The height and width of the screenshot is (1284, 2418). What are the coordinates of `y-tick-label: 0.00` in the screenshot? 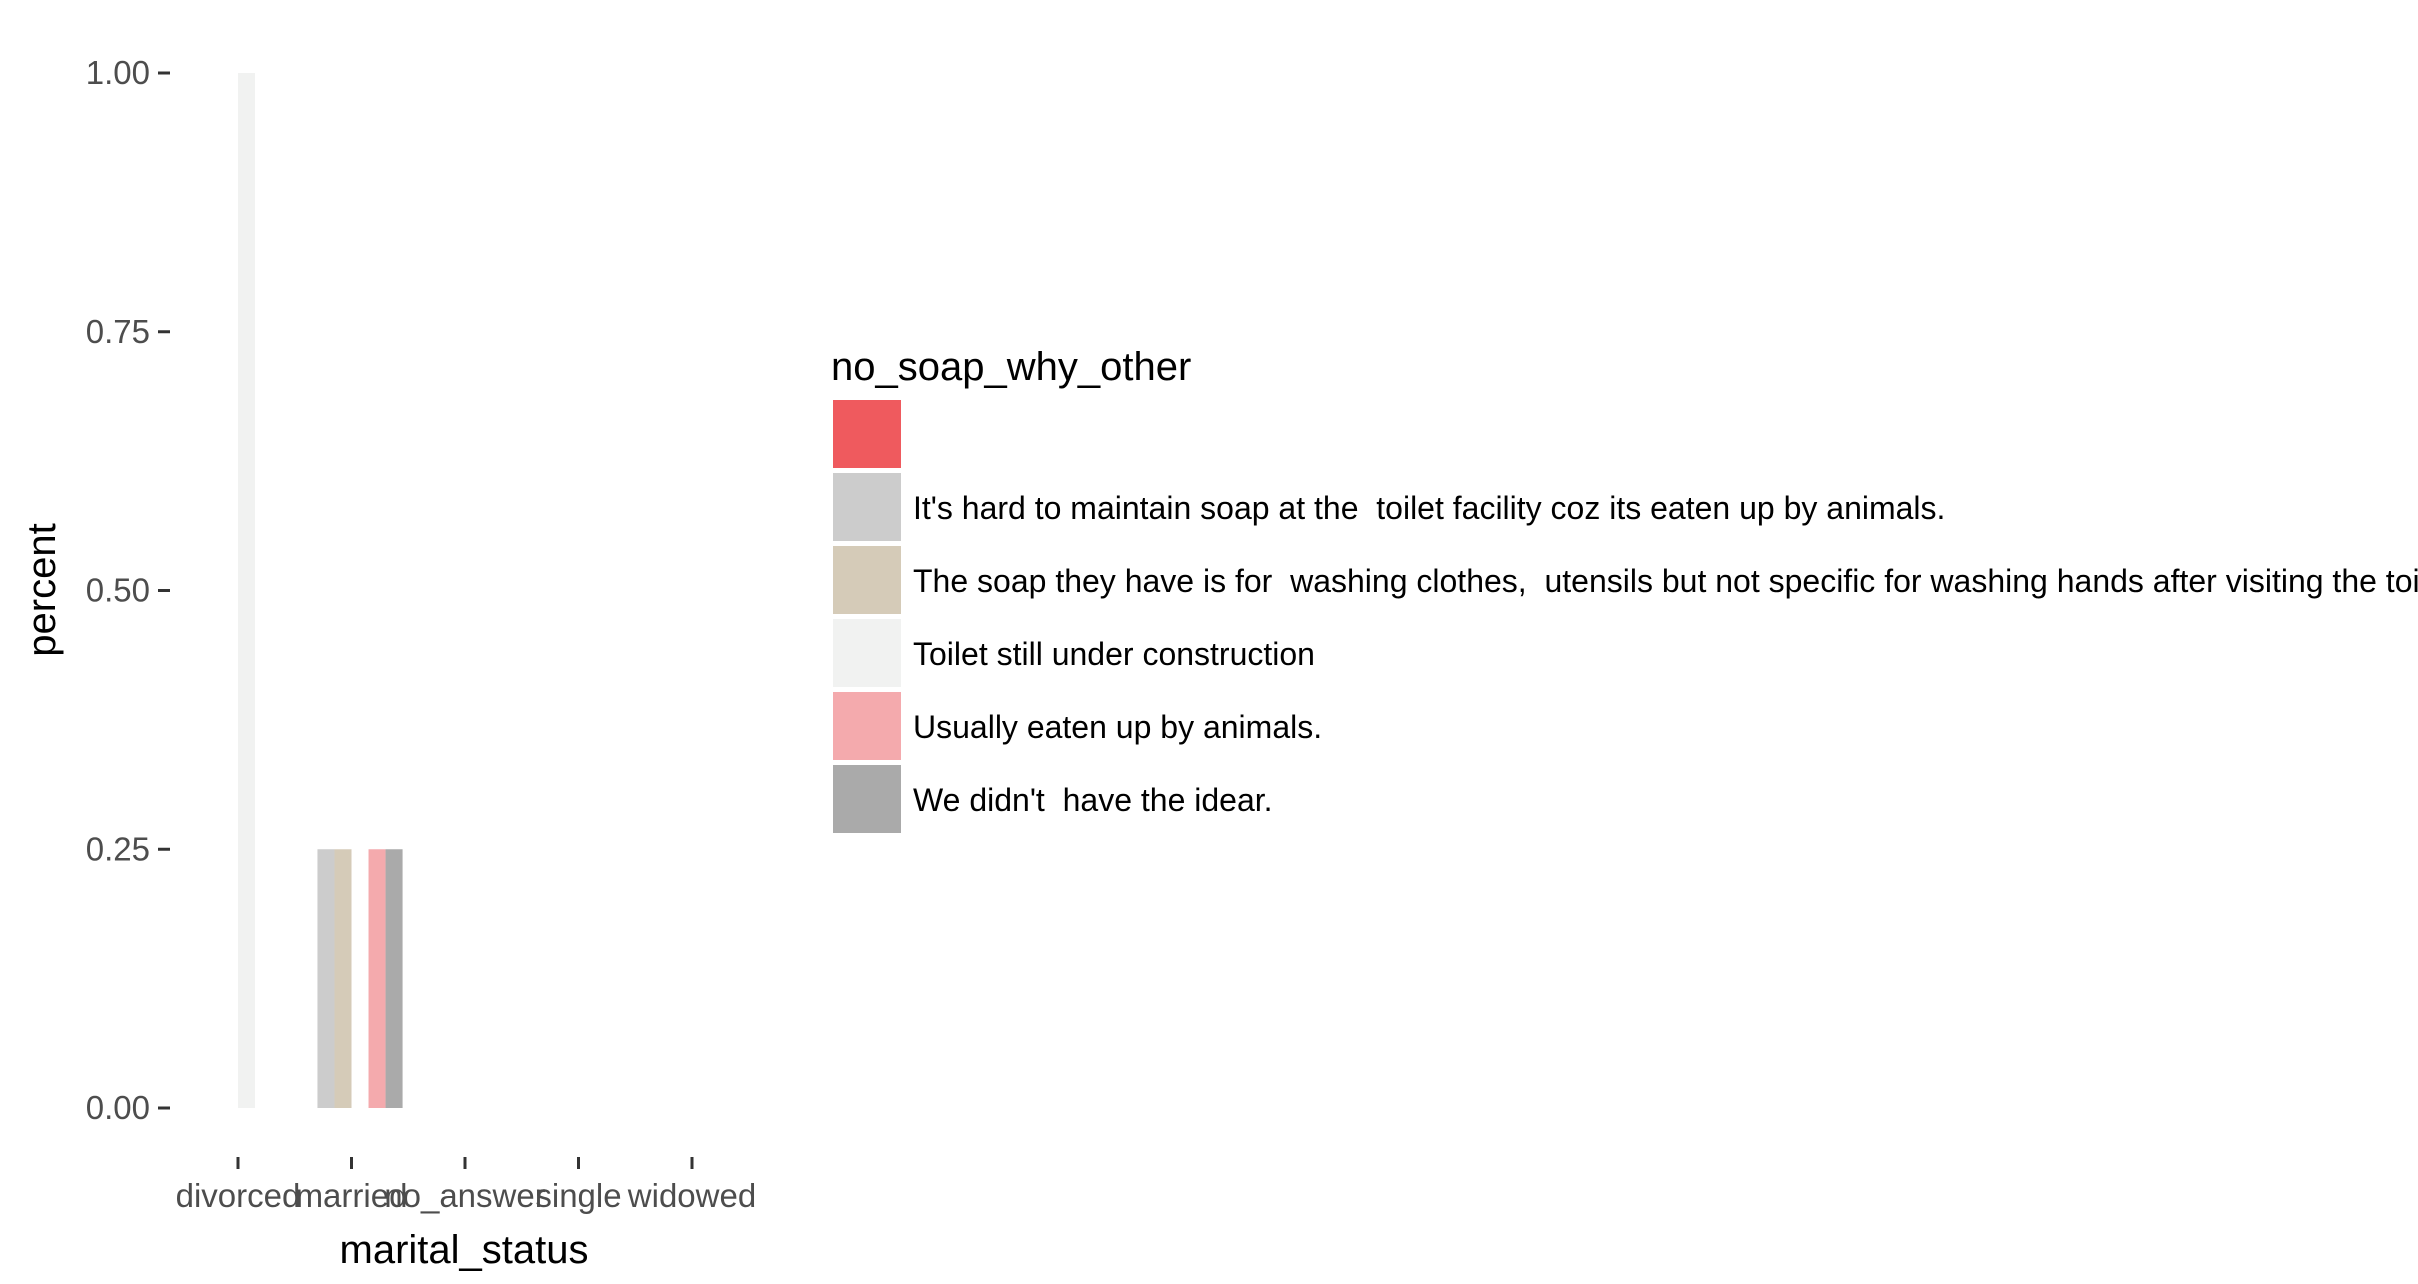 It's located at (118, 1107).